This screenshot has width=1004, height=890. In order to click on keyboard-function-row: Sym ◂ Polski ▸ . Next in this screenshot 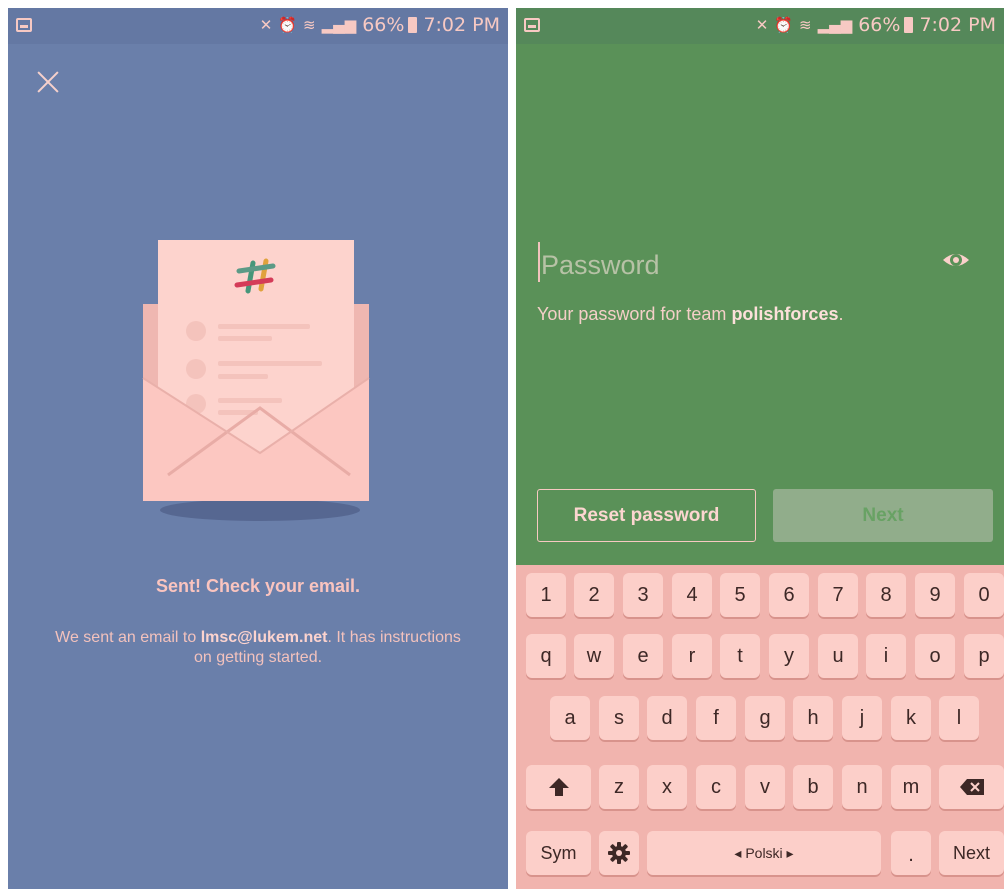, I will do `click(760, 853)`.